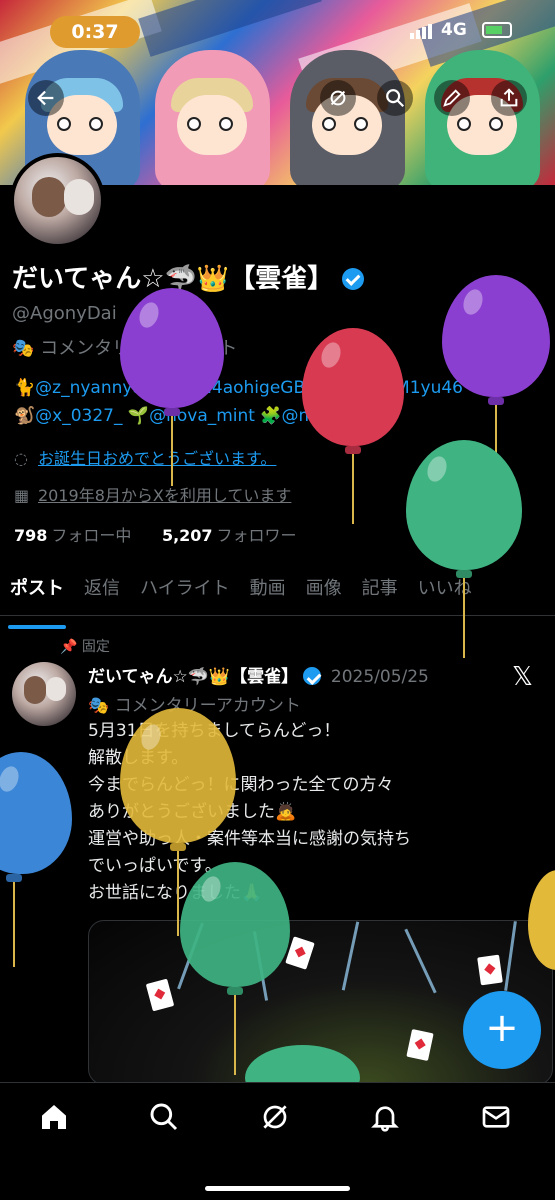 This screenshot has height=1200, width=555. I want to click on bio-line-2: 🐒@x_0327_ 🌱@nova_mint 🧩@mck_47, so click(279, 416).